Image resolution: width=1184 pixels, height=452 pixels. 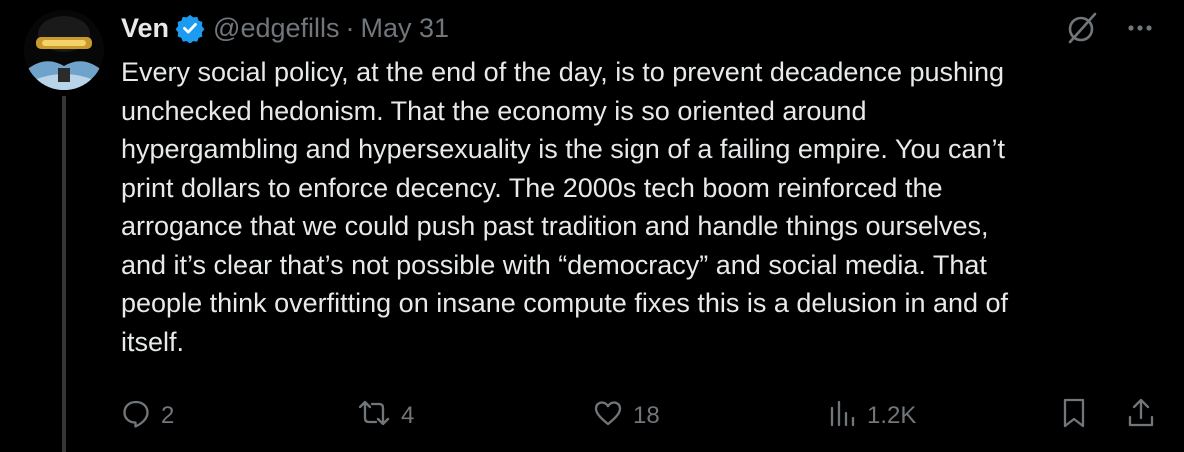 I want to click on tweet-header: Ven @edgefills · May 31, so click(x=285, y=28).